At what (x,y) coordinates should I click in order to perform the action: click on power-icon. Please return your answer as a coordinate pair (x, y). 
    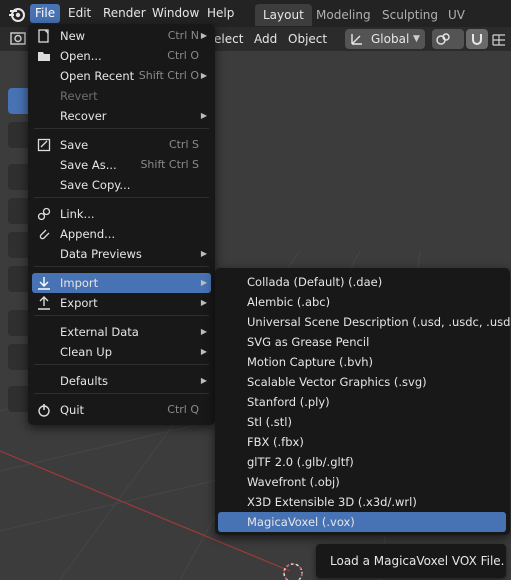
    Looking at the image, I should click on (44, 410).